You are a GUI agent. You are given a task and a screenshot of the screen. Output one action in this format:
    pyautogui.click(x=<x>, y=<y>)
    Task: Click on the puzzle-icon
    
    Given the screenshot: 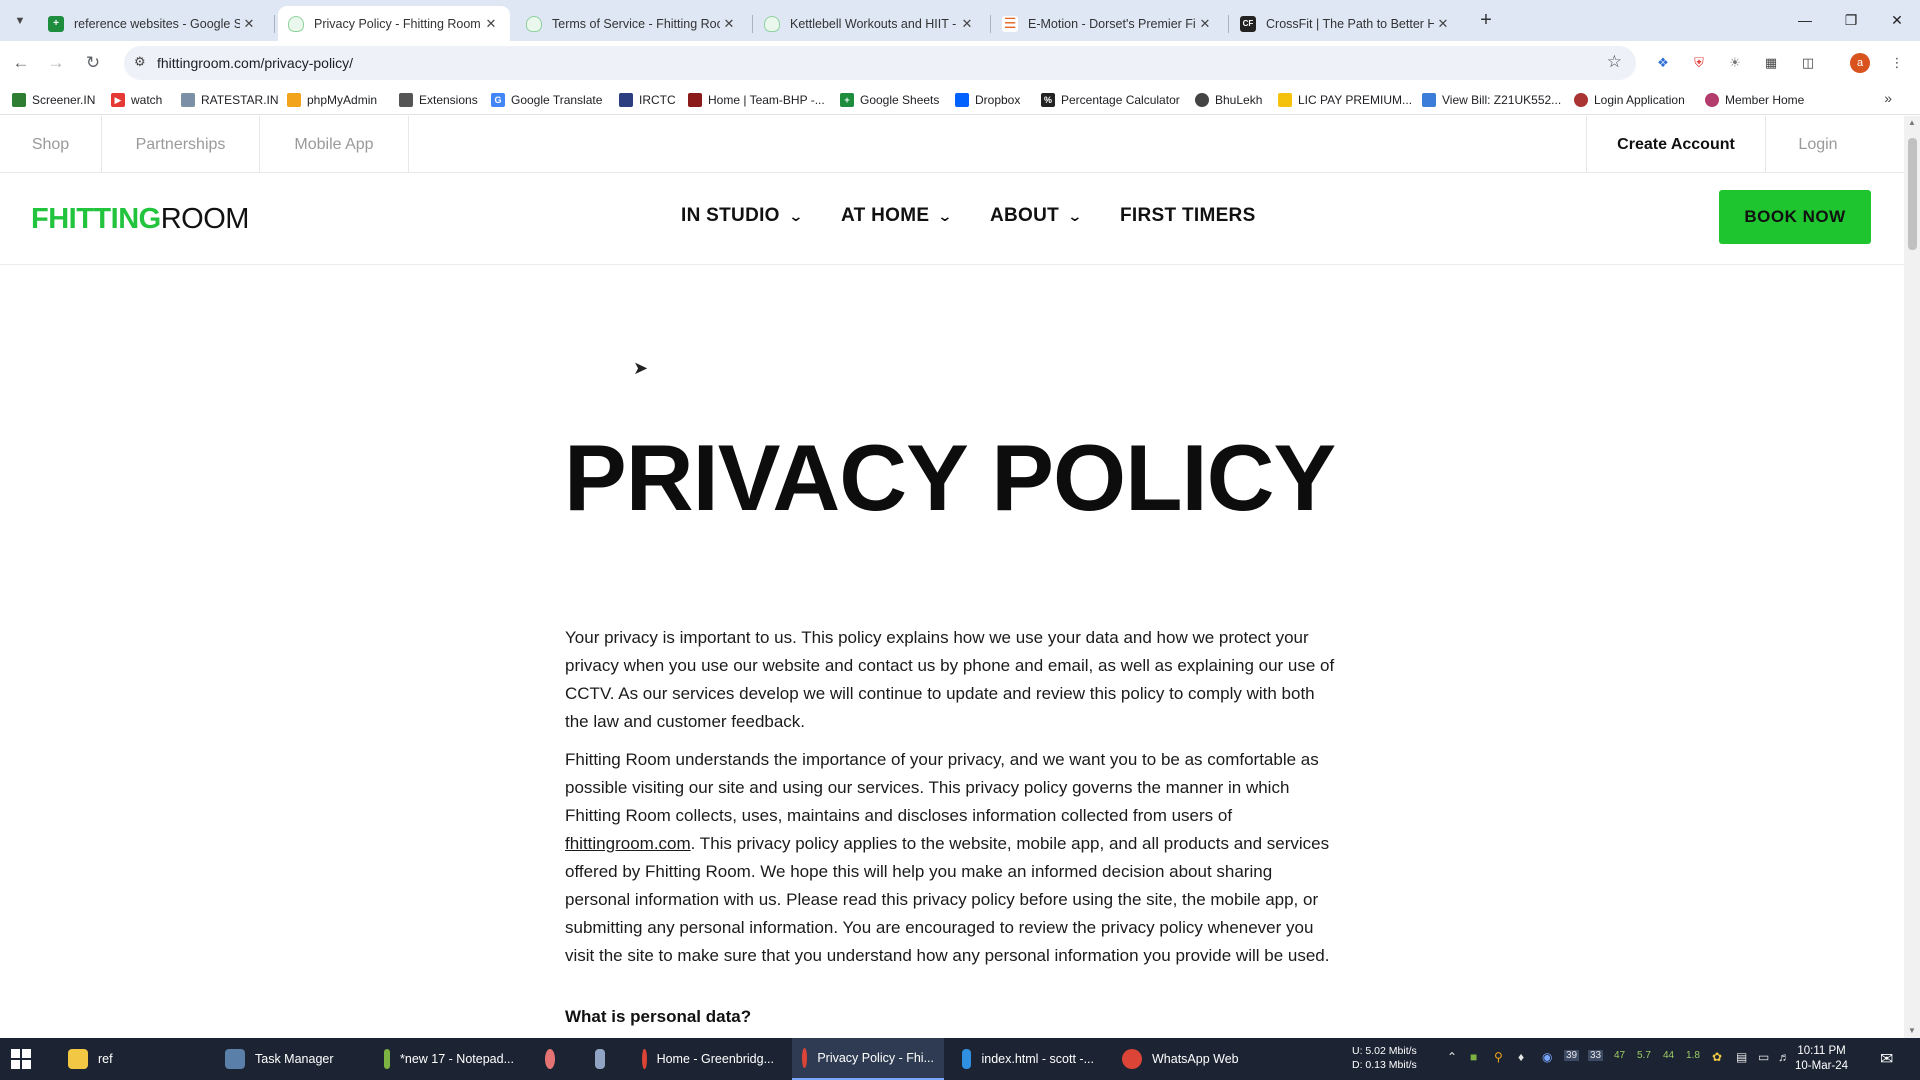 What is the action you would take?
    pyautogui.click(x=406, y=100)
    